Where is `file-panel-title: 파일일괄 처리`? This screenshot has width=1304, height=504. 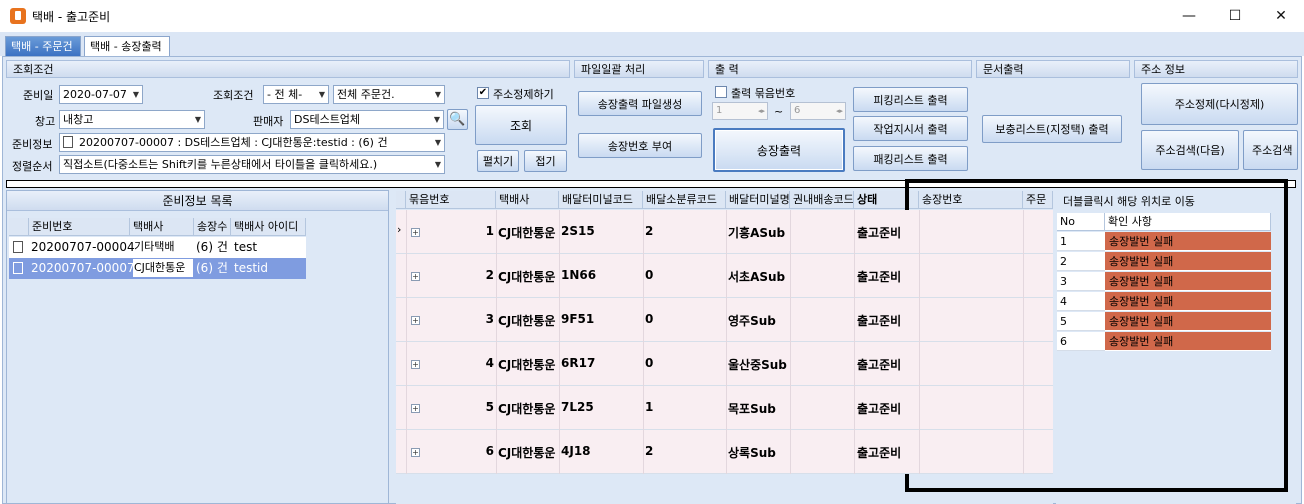 file-panel-title: 파일일괄 처리 is located at coordinates (639, 69).